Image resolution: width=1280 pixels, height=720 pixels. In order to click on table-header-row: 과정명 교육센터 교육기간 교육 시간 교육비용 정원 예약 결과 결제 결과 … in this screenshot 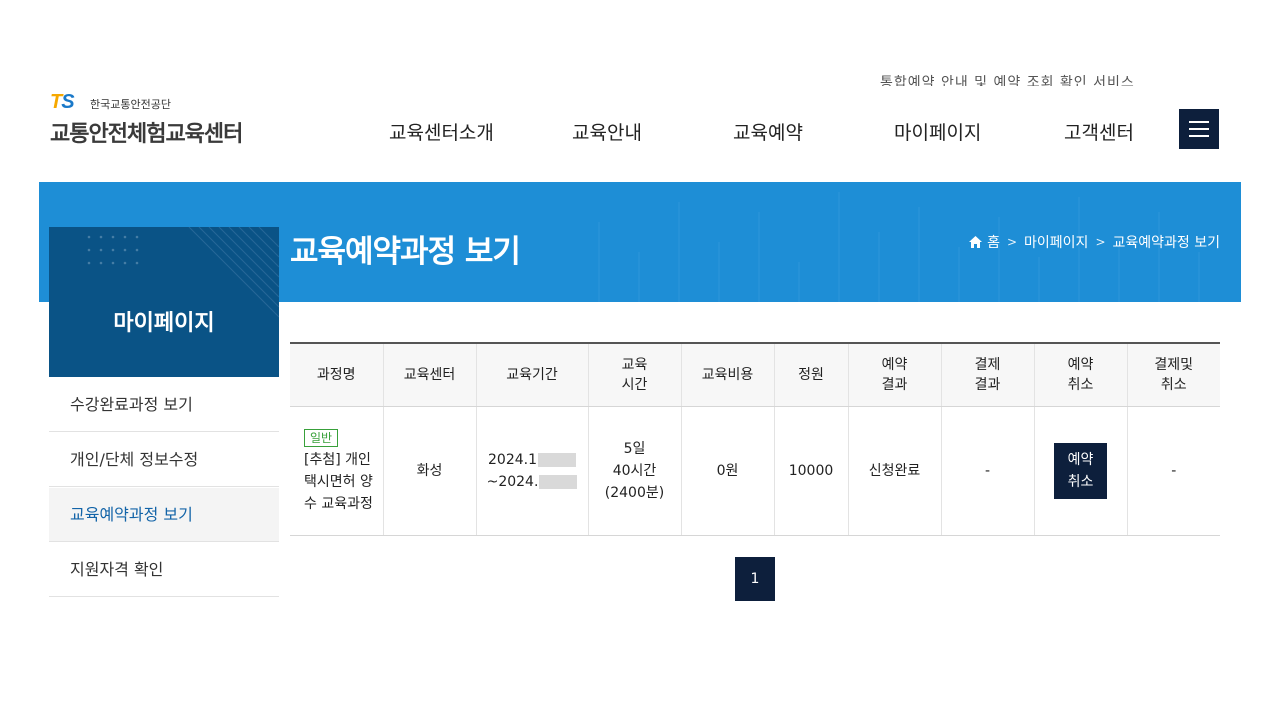, I will do `click(755, 374)`.